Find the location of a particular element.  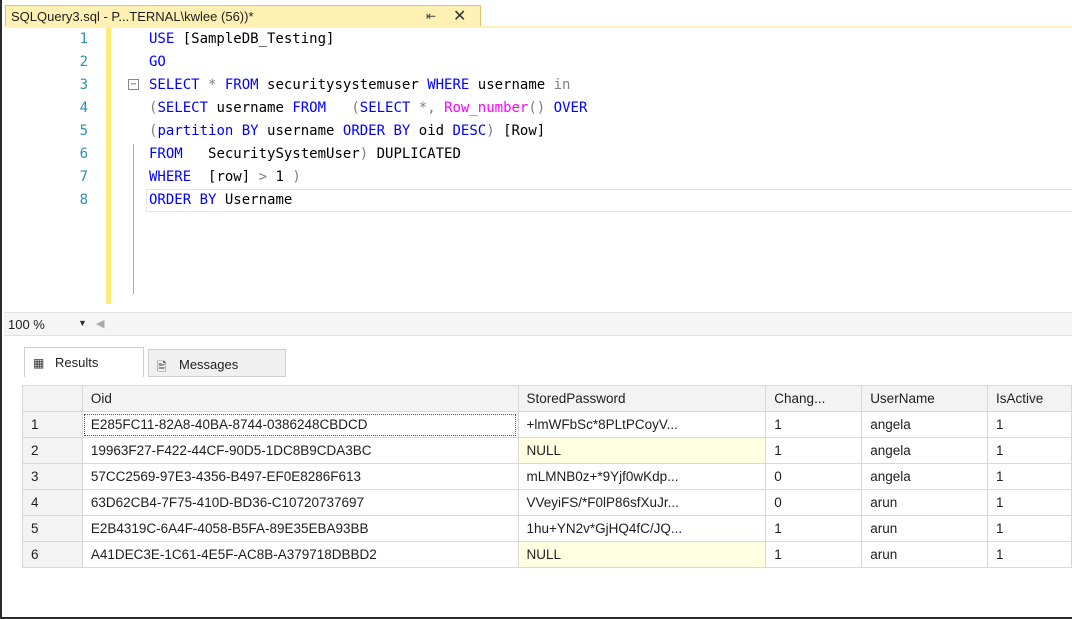

grid-icon: ▦ is located at coordinates (39, 363).